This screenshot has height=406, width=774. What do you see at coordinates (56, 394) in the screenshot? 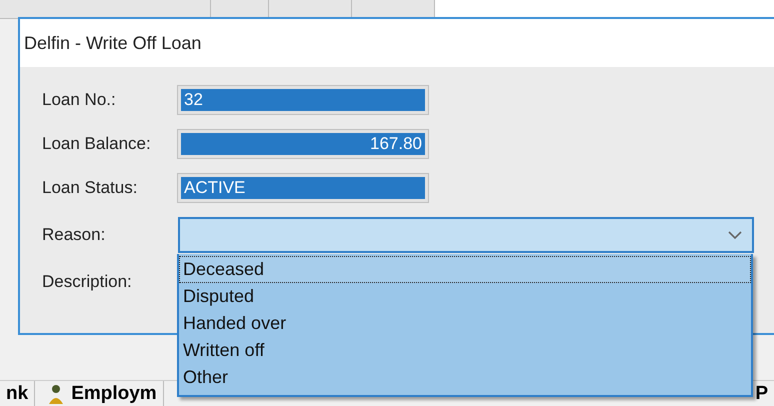
I see `person-icon` at bounding box center [56, 394].